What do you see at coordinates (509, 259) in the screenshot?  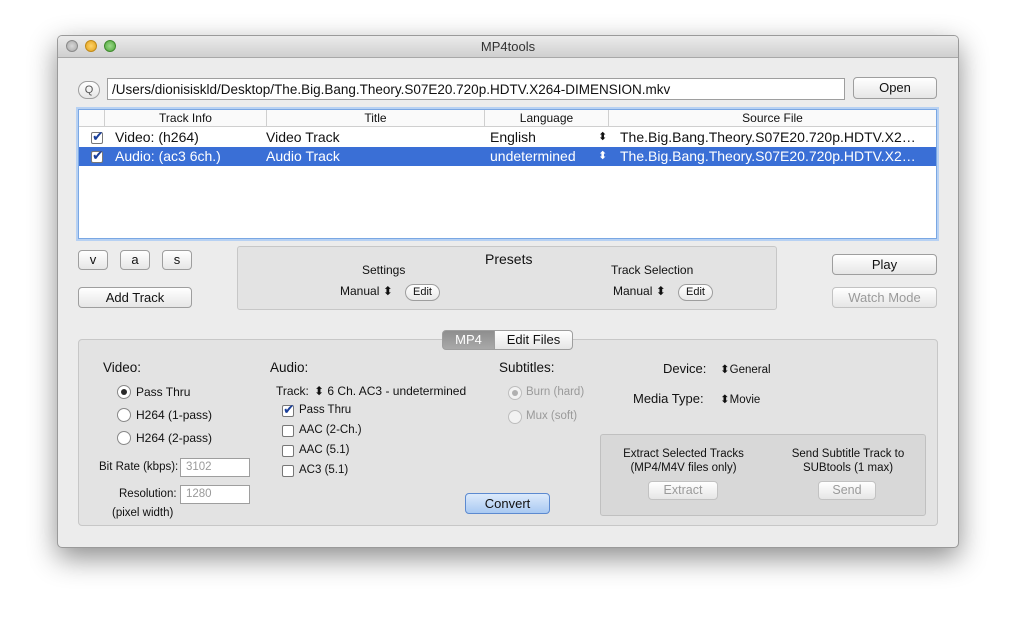 I see `presets-title: Presets` at bounding box center [509, 259].